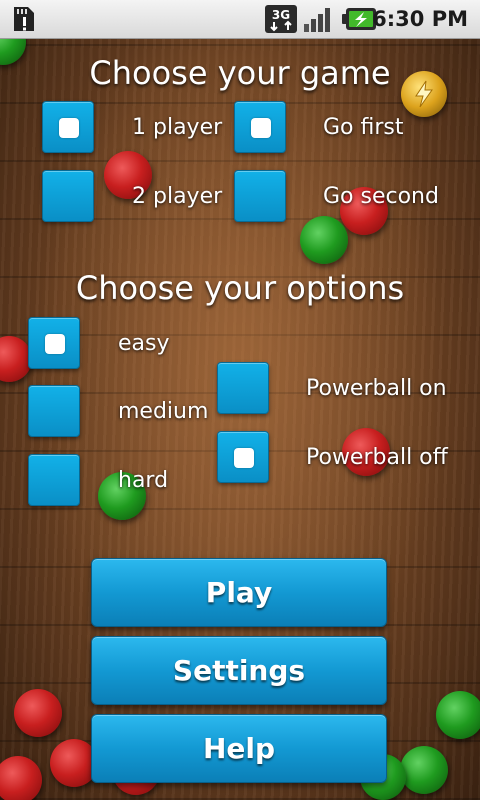  I want to click on powerball-on-label: Powerball on, so click(376, 388).